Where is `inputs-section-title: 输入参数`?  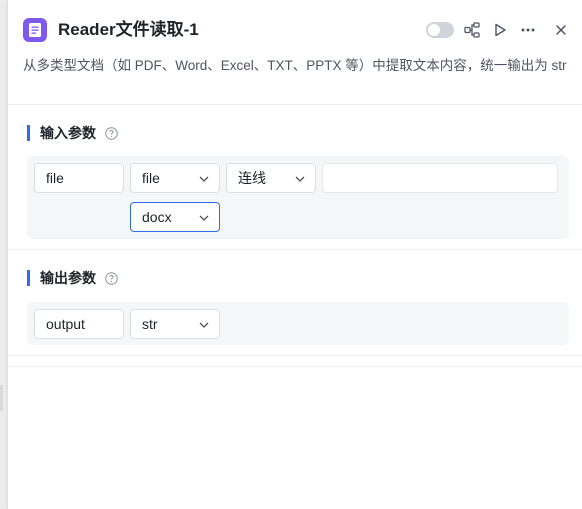 inputs-section-title: 输入参数 is located at coordinates (72, 133).